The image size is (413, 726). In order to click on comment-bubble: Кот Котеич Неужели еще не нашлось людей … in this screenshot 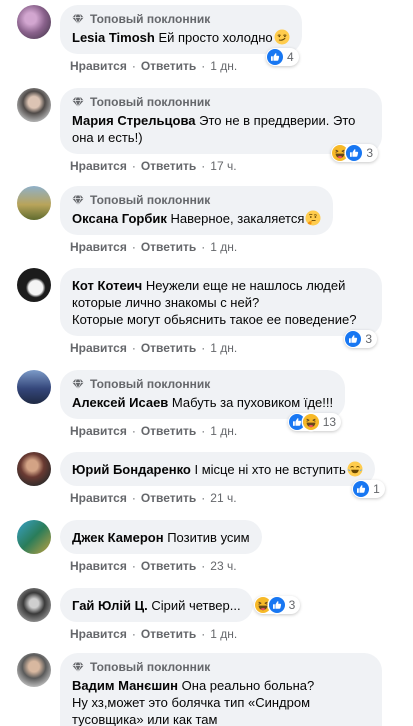, I will do `click(221, 308)`.